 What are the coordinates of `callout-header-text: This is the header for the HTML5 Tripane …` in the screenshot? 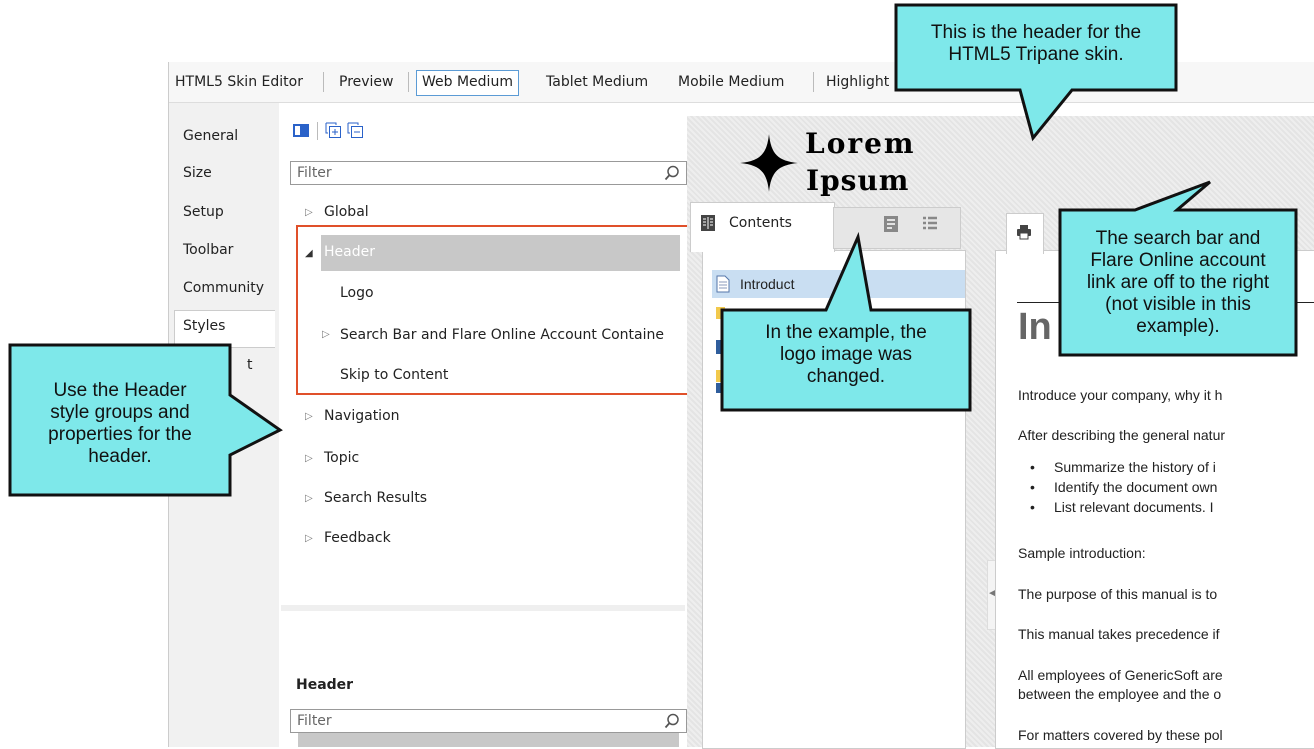 It's located at (1036, 43).